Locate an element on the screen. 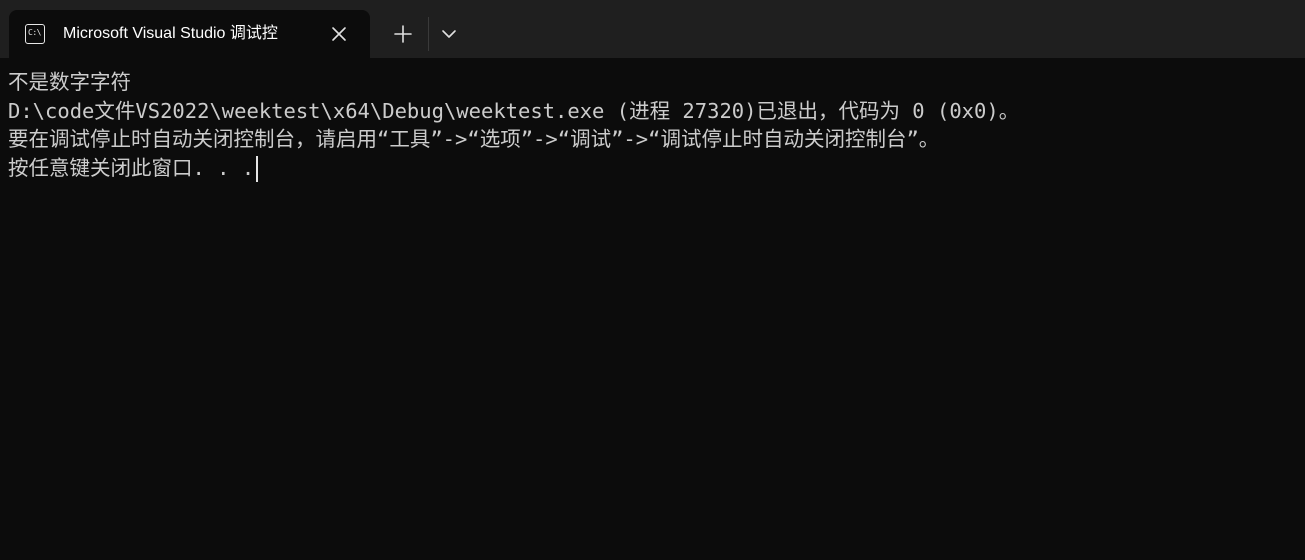  console-line-1: 不是数字字符 is located at coordinates (656, 82).